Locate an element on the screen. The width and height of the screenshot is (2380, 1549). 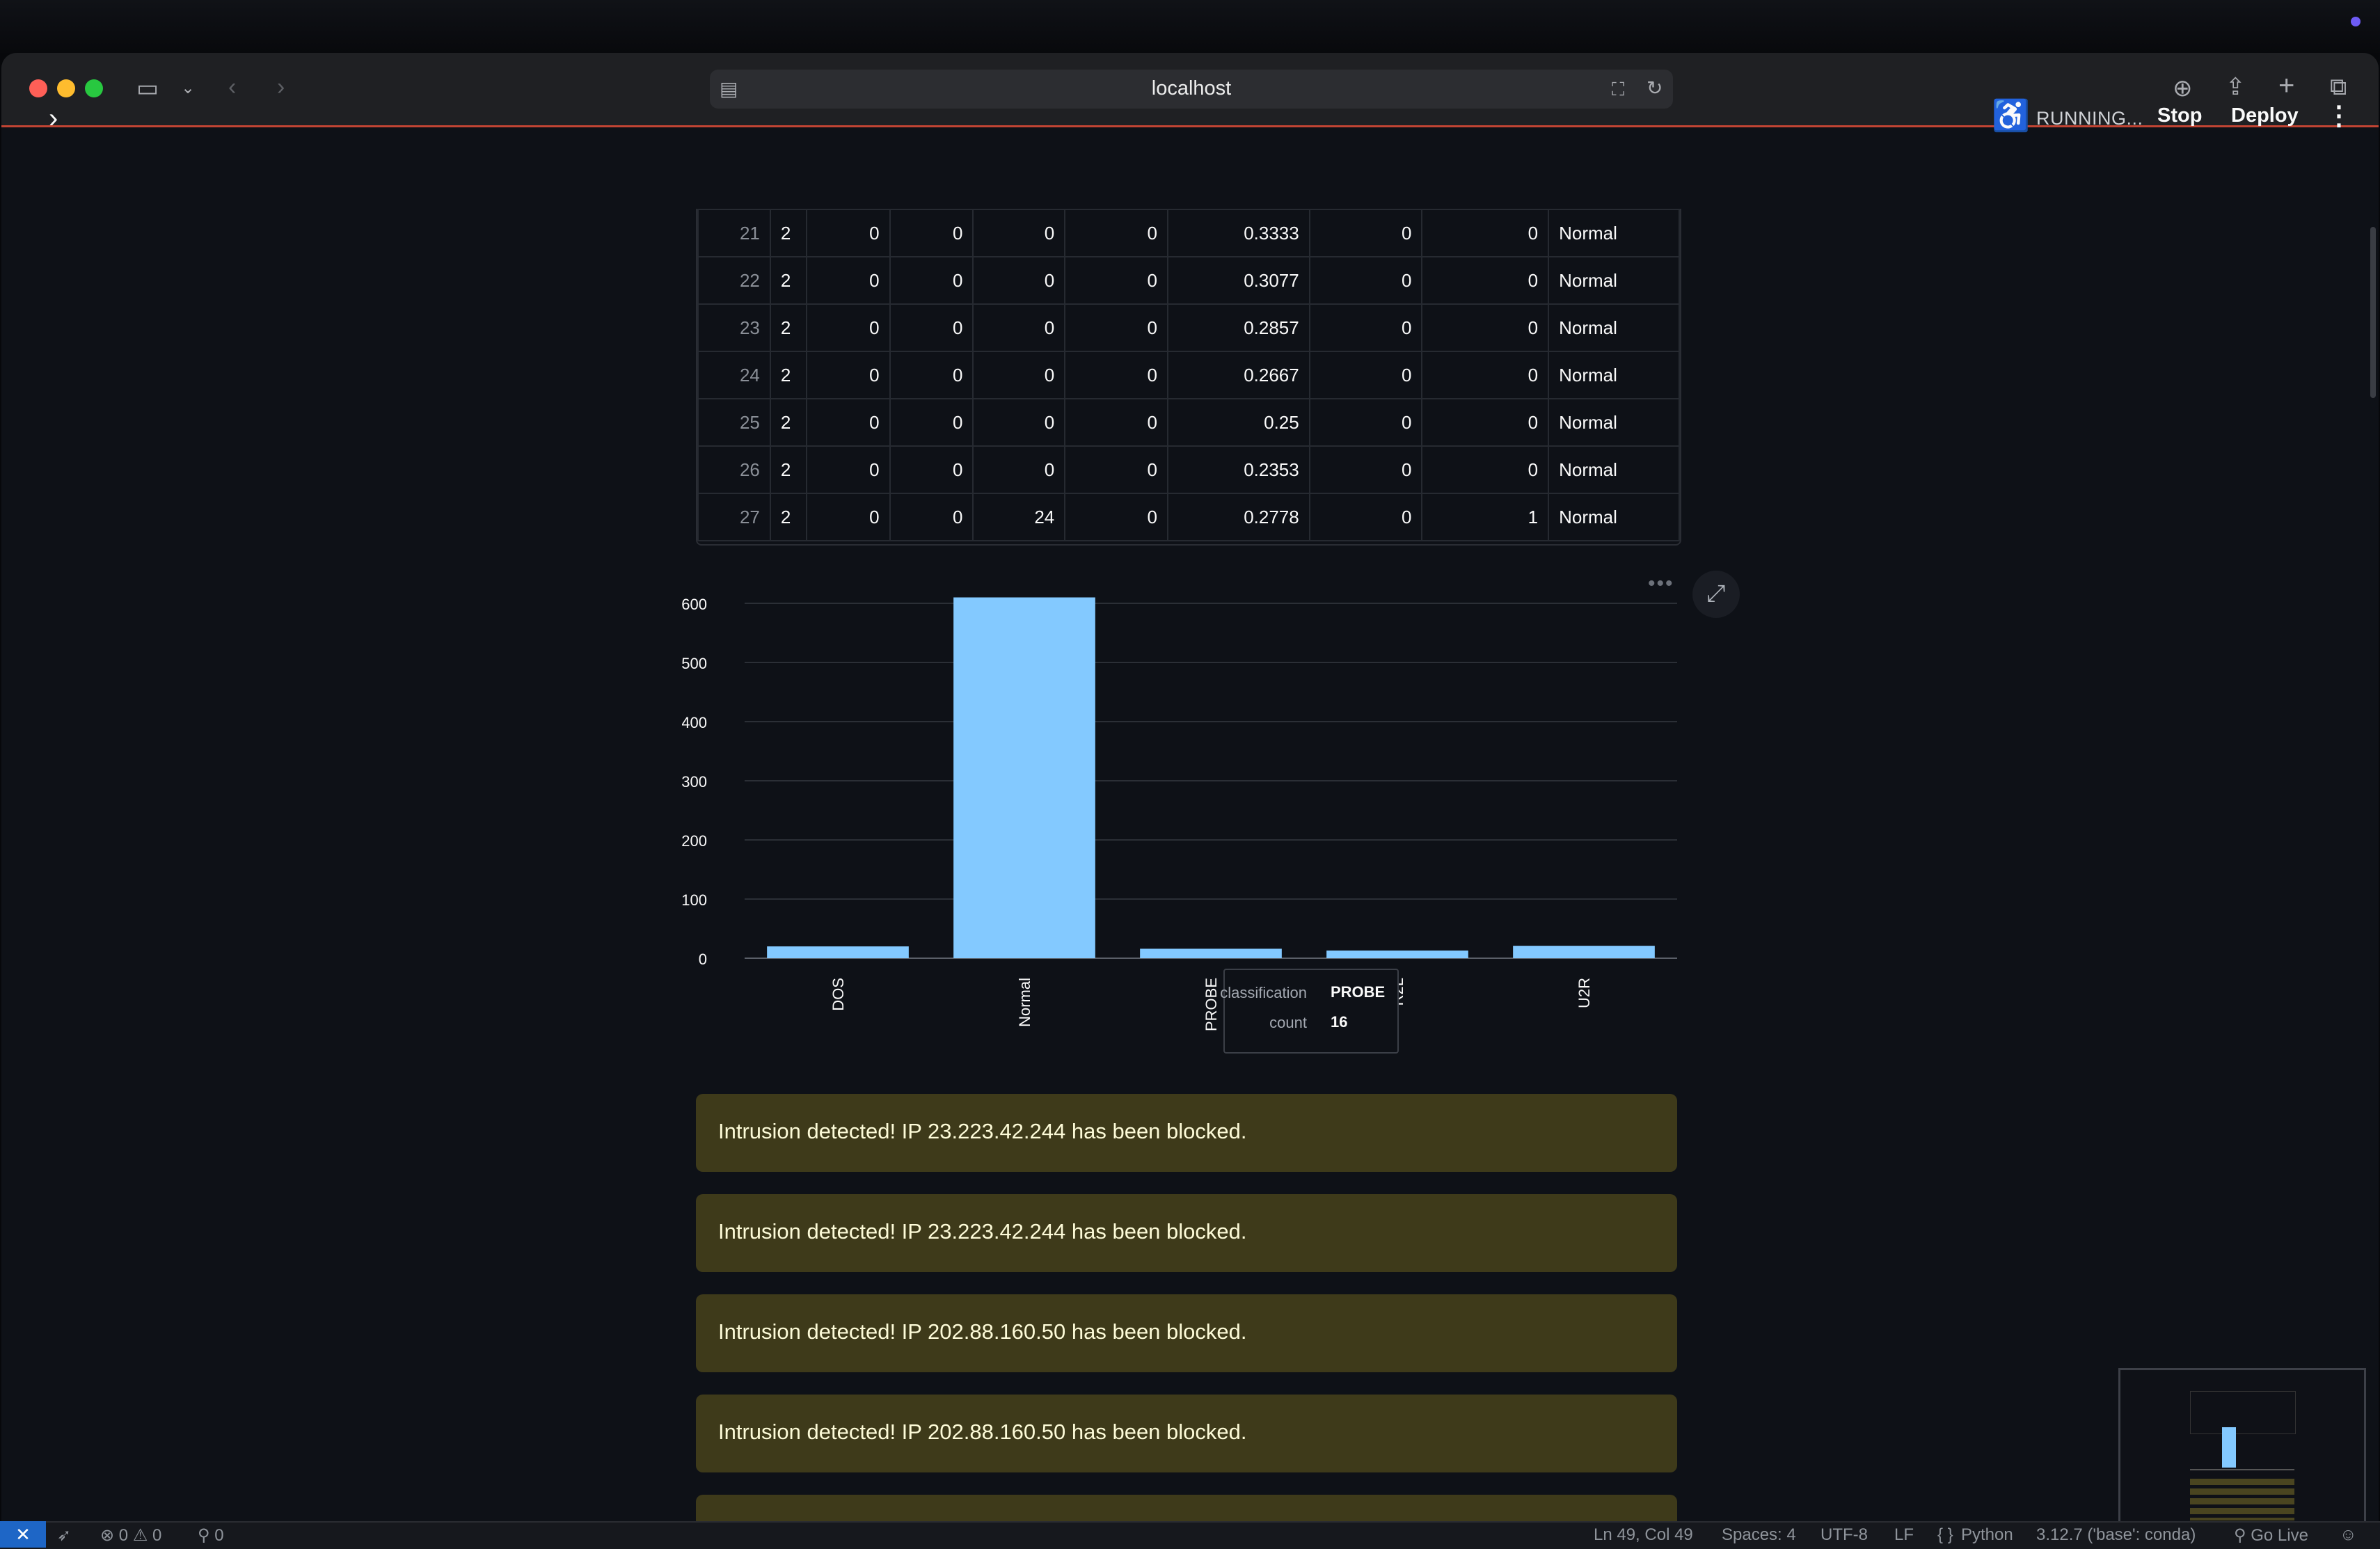
table-cell: 24 is located at coordinates (1019, 517).